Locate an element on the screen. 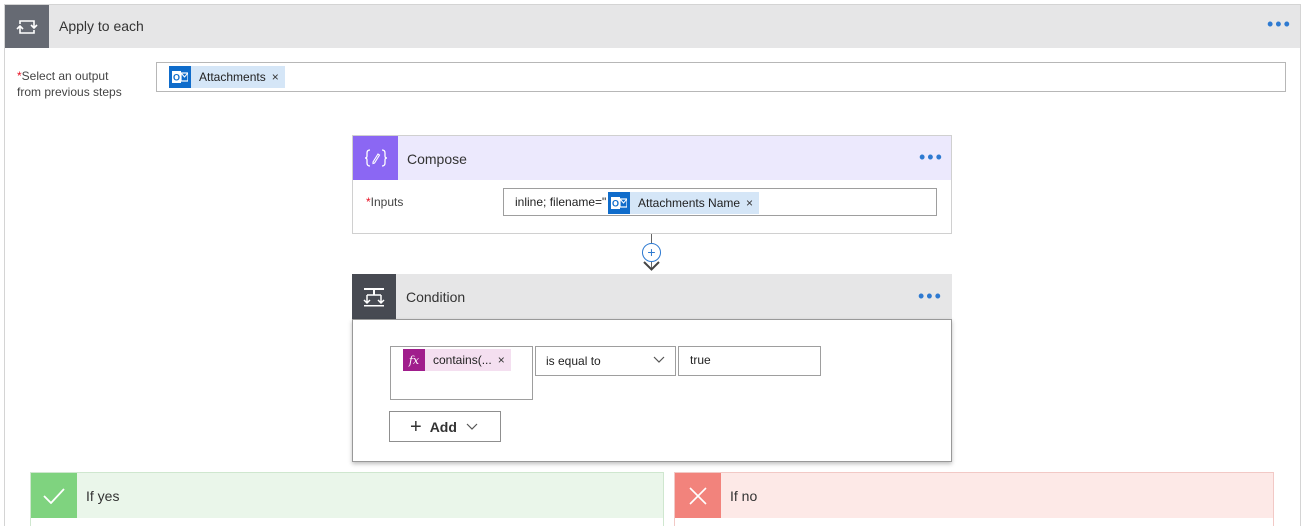 Image resolution: width=1305 pixels, height=526 pixels. function-icon: fx is located at coordinates (414, 360).